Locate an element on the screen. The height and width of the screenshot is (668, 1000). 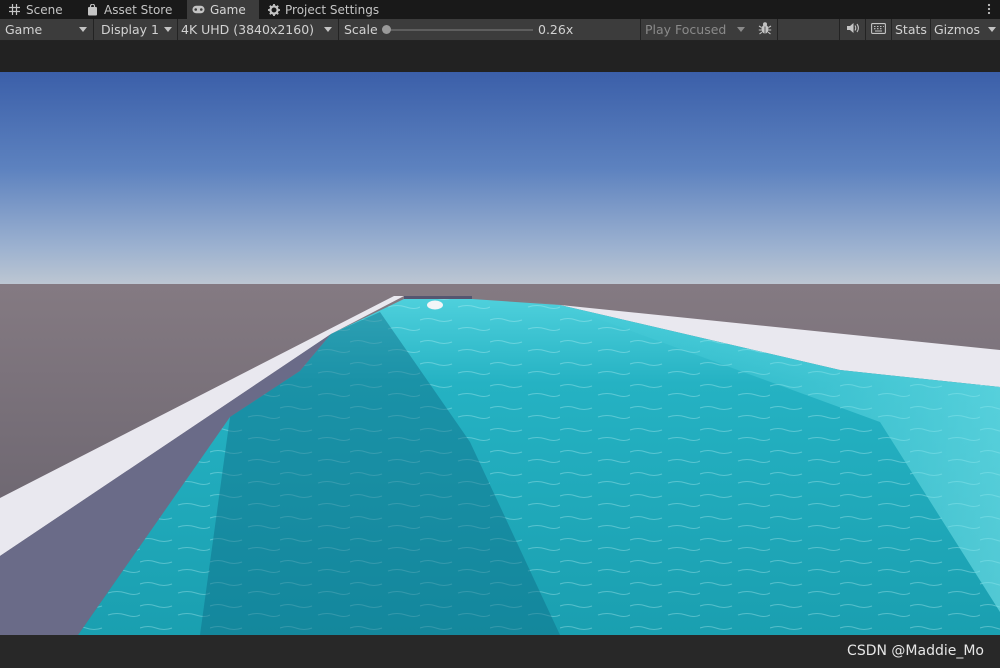
watermark-text: CSDN @Maddie_Mo is located at coordinates (915, 651).